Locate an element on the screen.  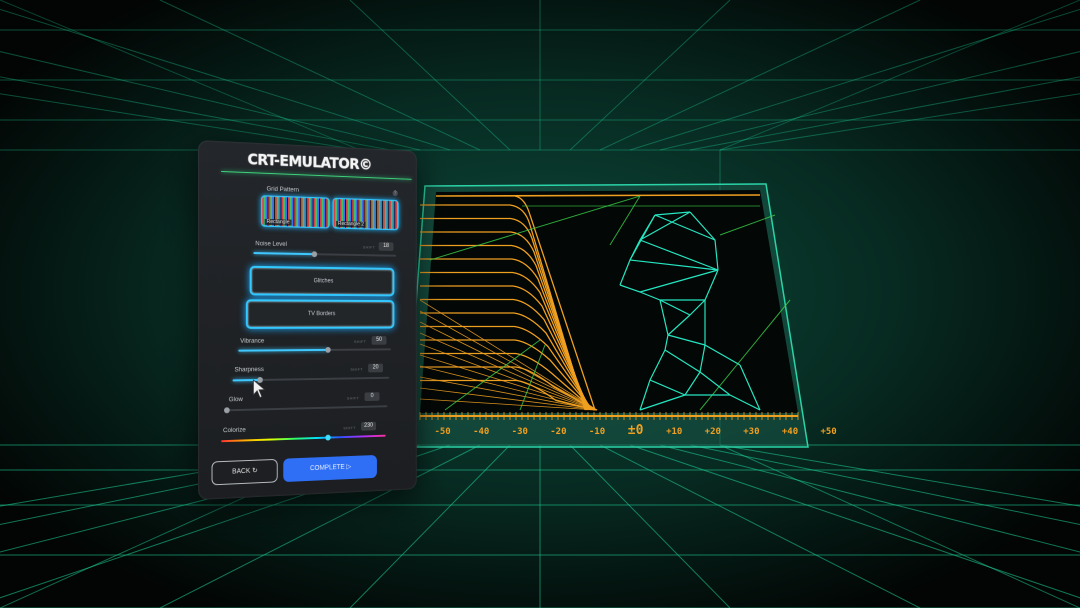
sharpness-value: 20 is located at coordinates (375, 368).